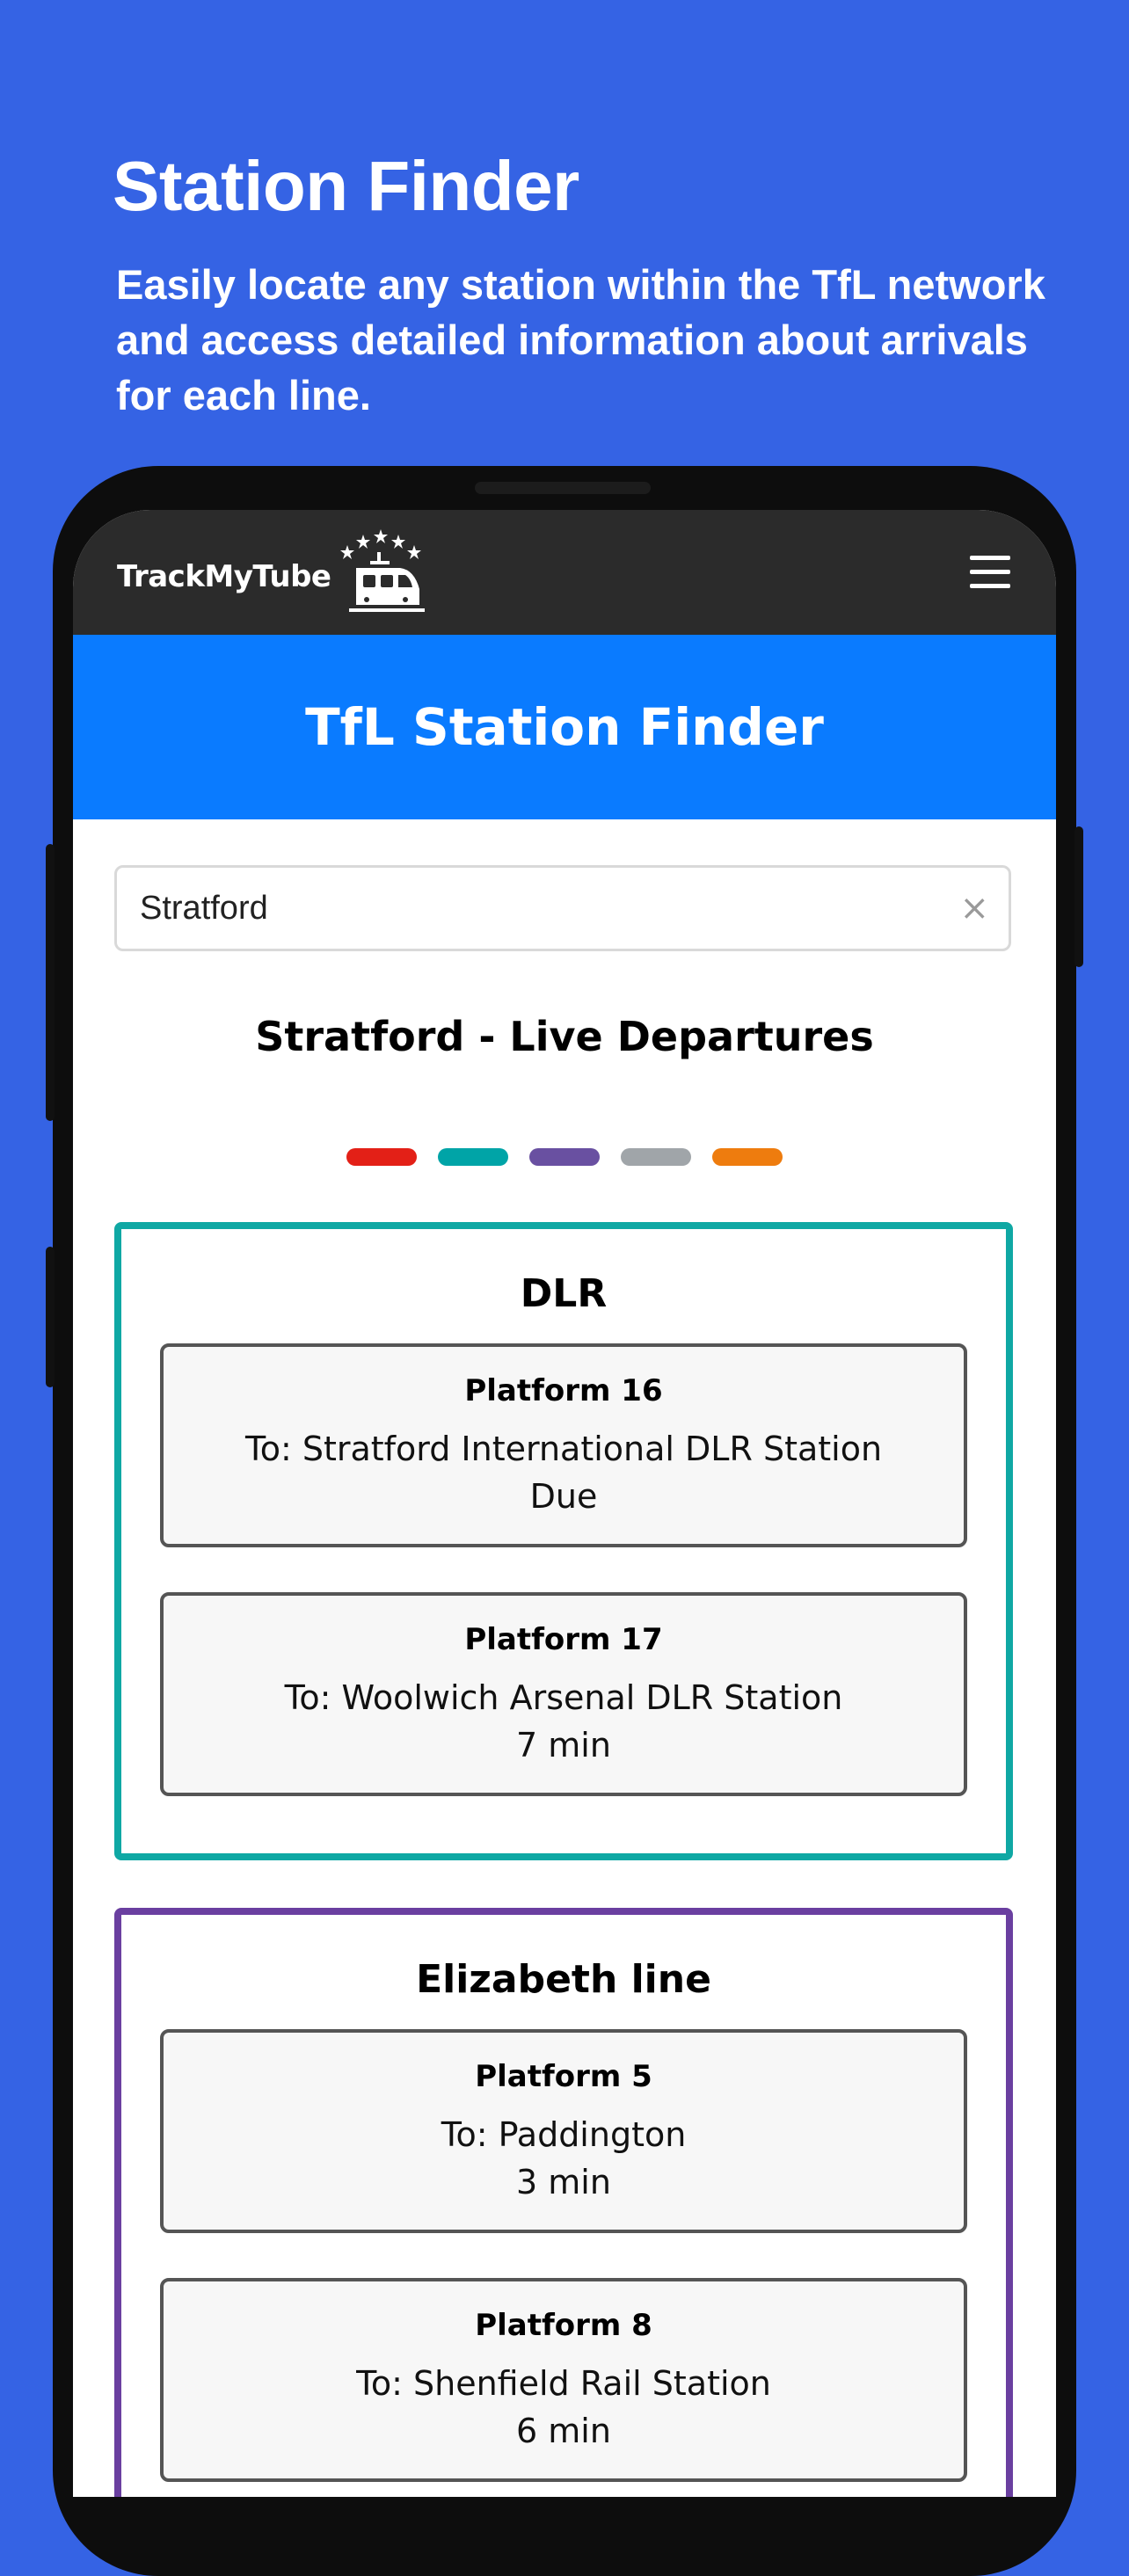 This screenshot has height=2576, width=1129. What do you see at coordinates (563, 1449) in the screenshot?
I see `platform-destination: To: Stratford International DLR Station` at bounding box center [563, 1449].